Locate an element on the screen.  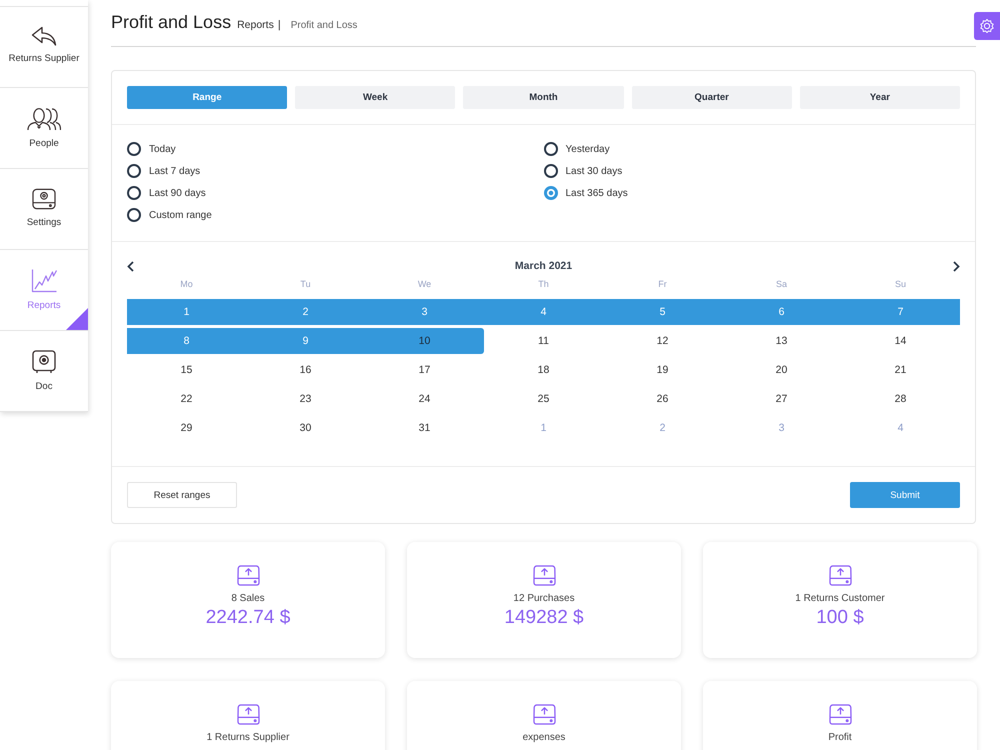
settings-icon is located at coordinates (987, 26).